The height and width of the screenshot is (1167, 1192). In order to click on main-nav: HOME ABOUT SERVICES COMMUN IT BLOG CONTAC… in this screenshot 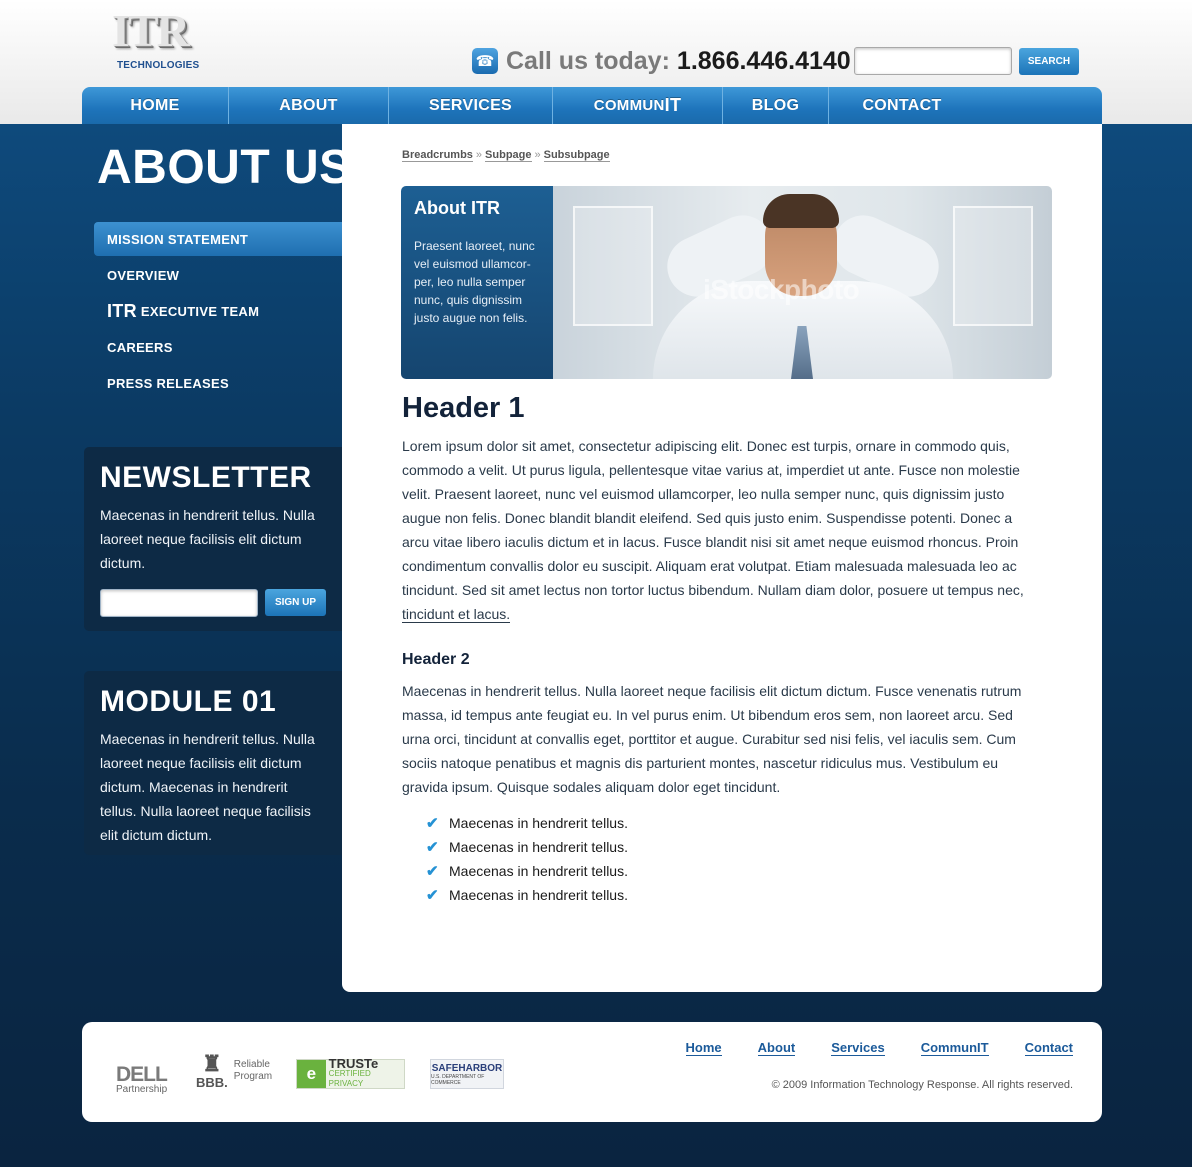, I will do `click(592, 105)`.